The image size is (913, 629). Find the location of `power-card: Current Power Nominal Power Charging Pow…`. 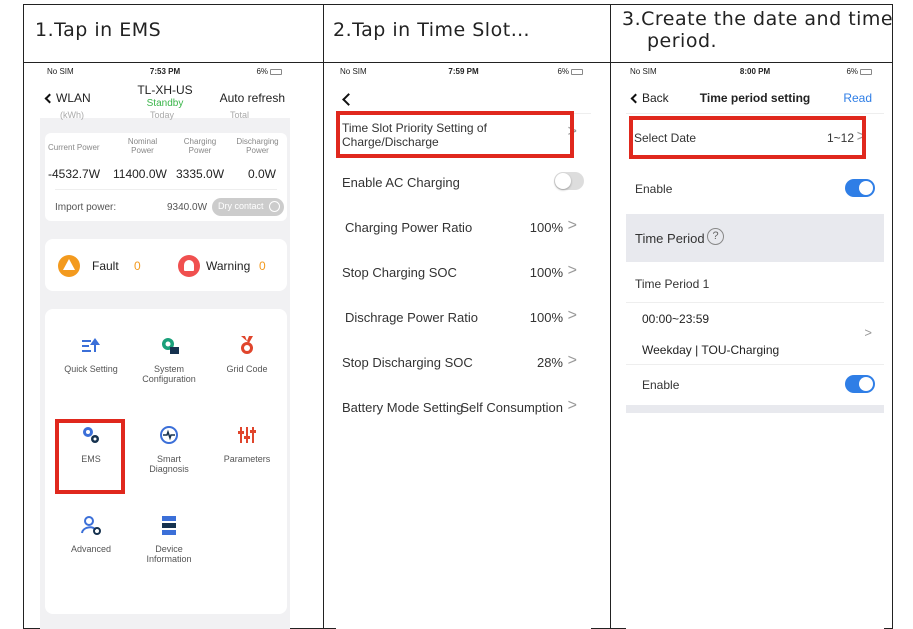

power-card: Current Power Nominal Power Charging Pow… is located at coordinates (166, 177).